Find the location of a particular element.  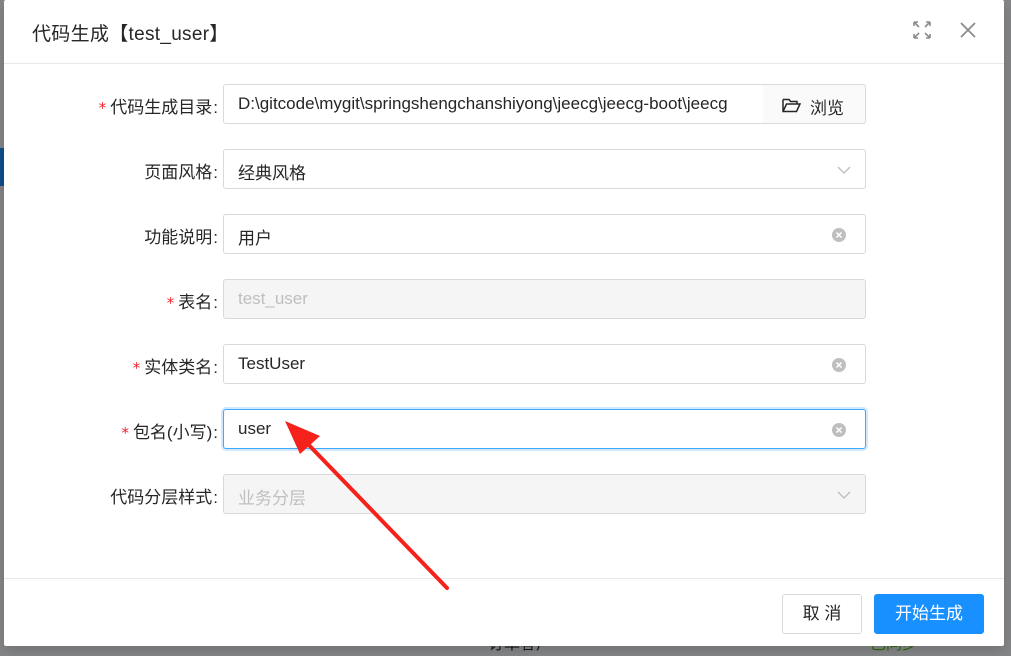

package-name-value: user is located at coordinates (255, 428).